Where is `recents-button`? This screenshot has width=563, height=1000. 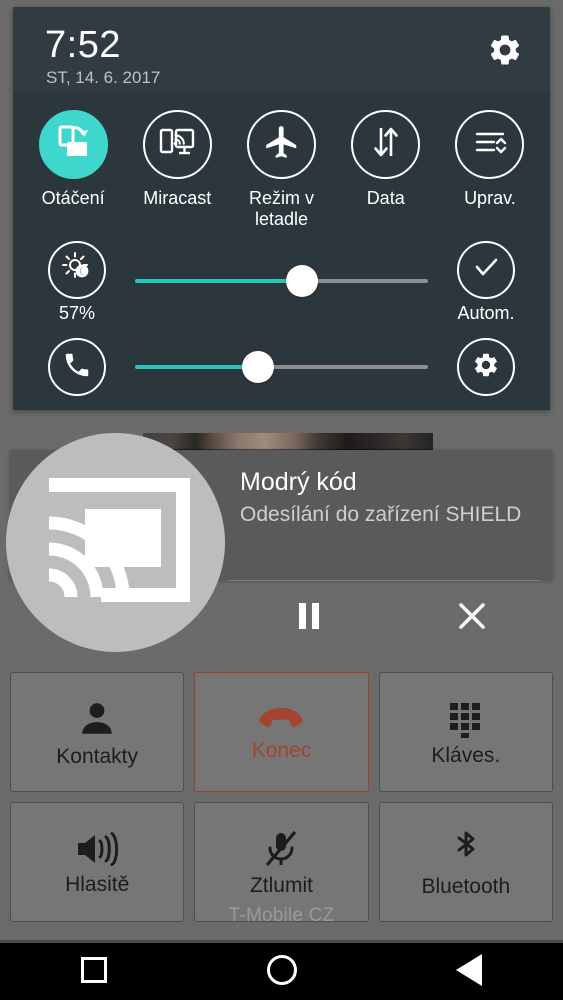
recents-button is located at coordinates (94, 970).